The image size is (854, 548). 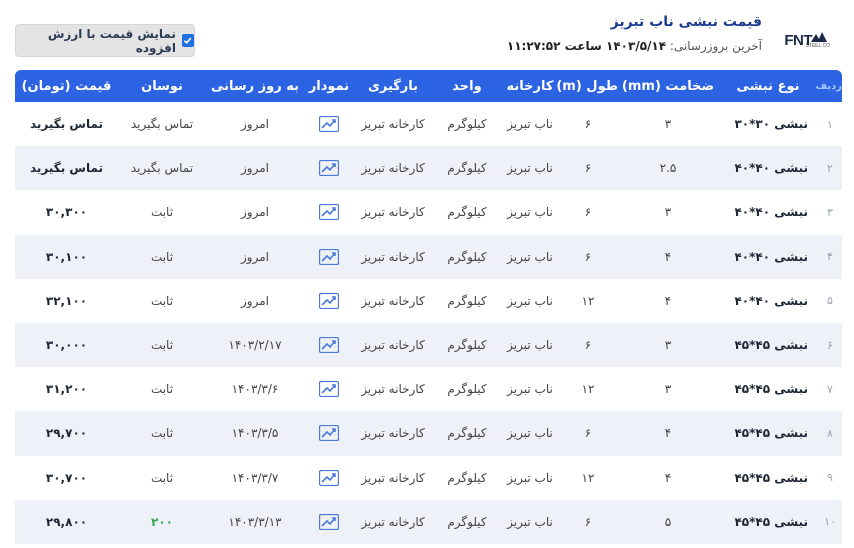 I want to click on header-col-factory: کارخانه, so click(x=530, y=86).